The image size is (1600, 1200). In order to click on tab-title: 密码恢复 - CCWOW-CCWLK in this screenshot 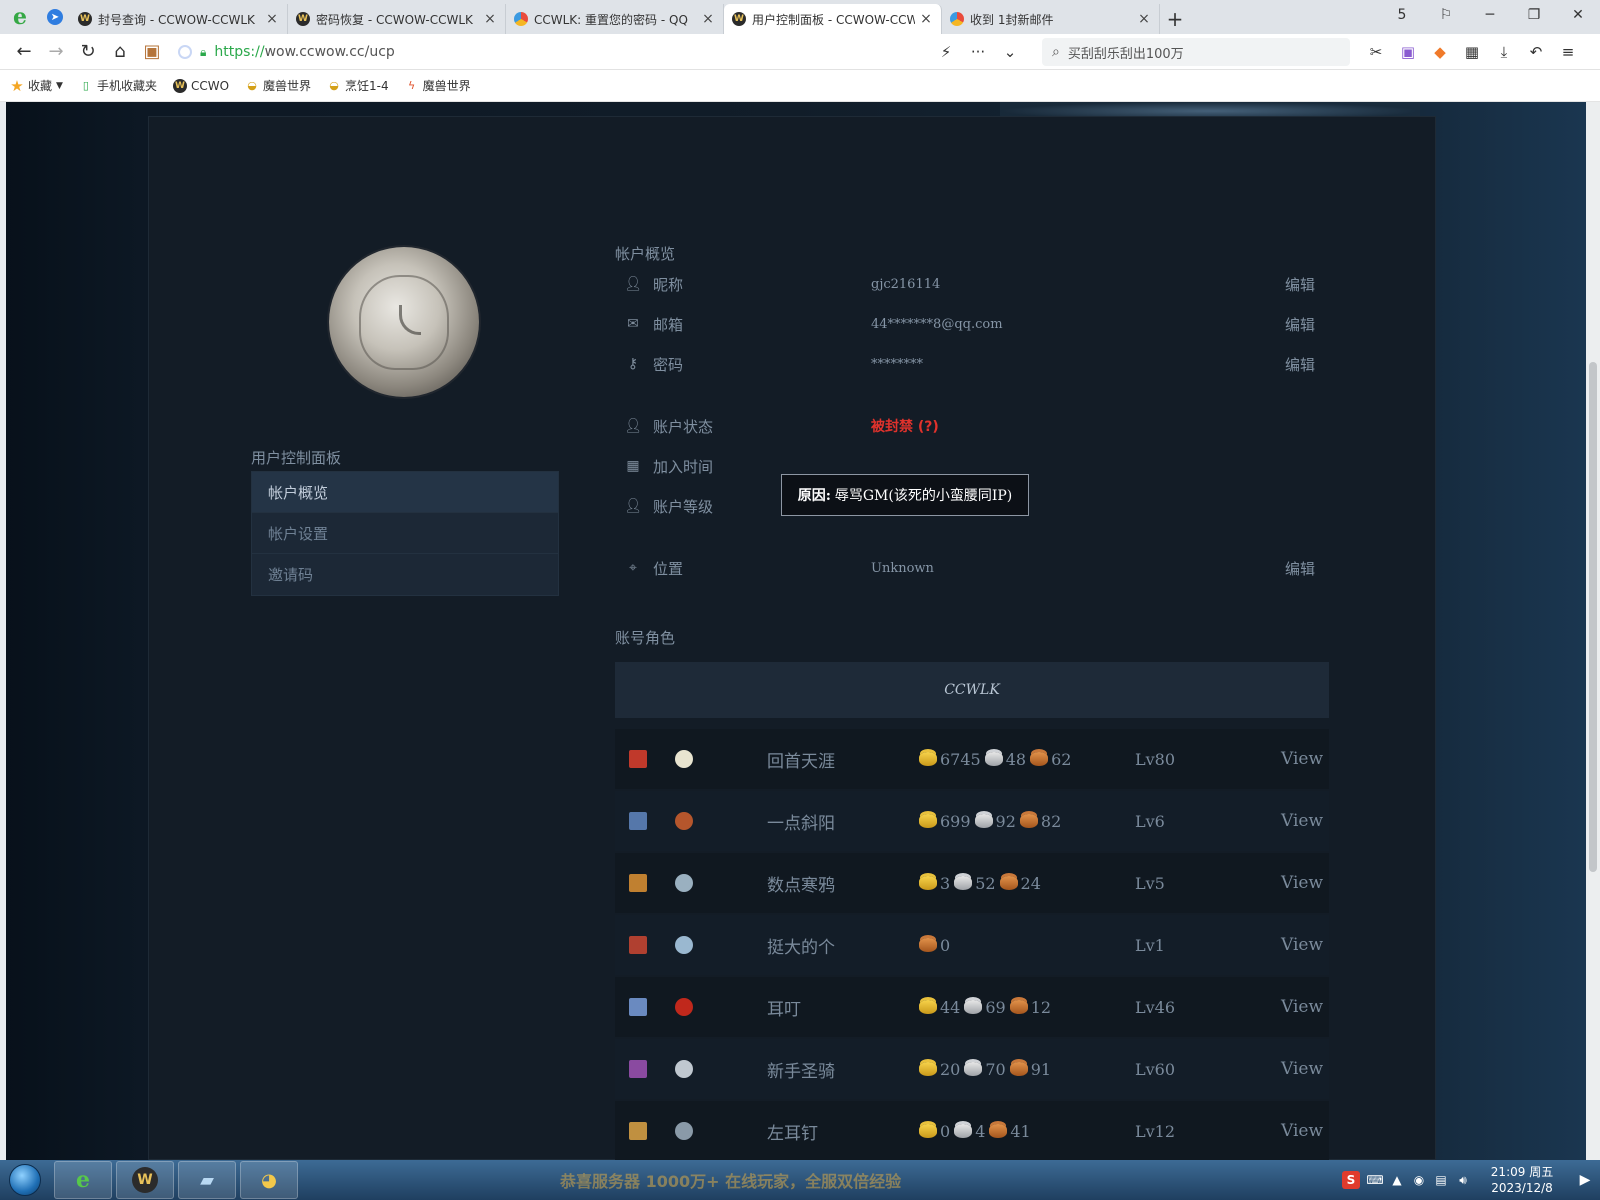, I will do `click(394, 19)`.